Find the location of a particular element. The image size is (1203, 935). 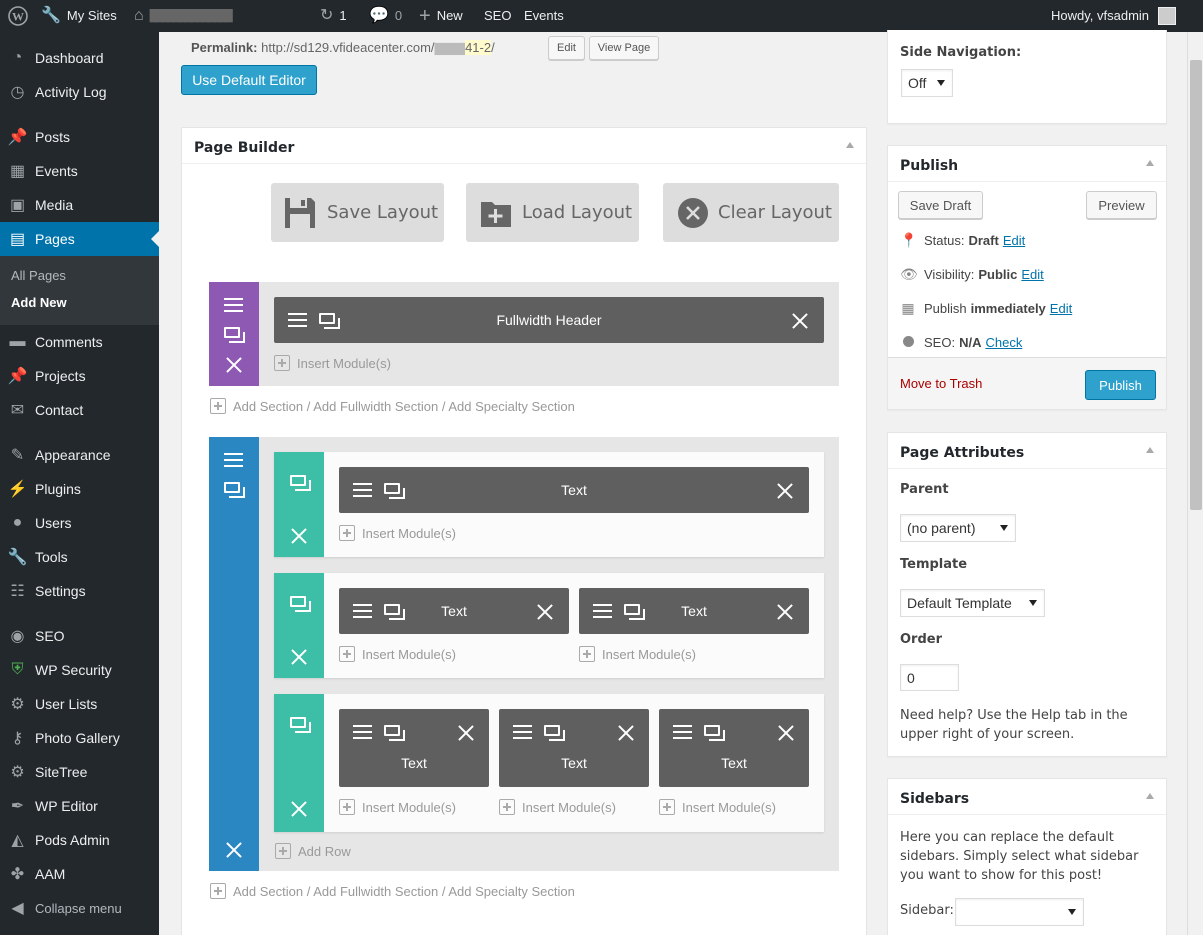

use-default-editor-button: Use Default Editor is located at coordinates (249, 80).